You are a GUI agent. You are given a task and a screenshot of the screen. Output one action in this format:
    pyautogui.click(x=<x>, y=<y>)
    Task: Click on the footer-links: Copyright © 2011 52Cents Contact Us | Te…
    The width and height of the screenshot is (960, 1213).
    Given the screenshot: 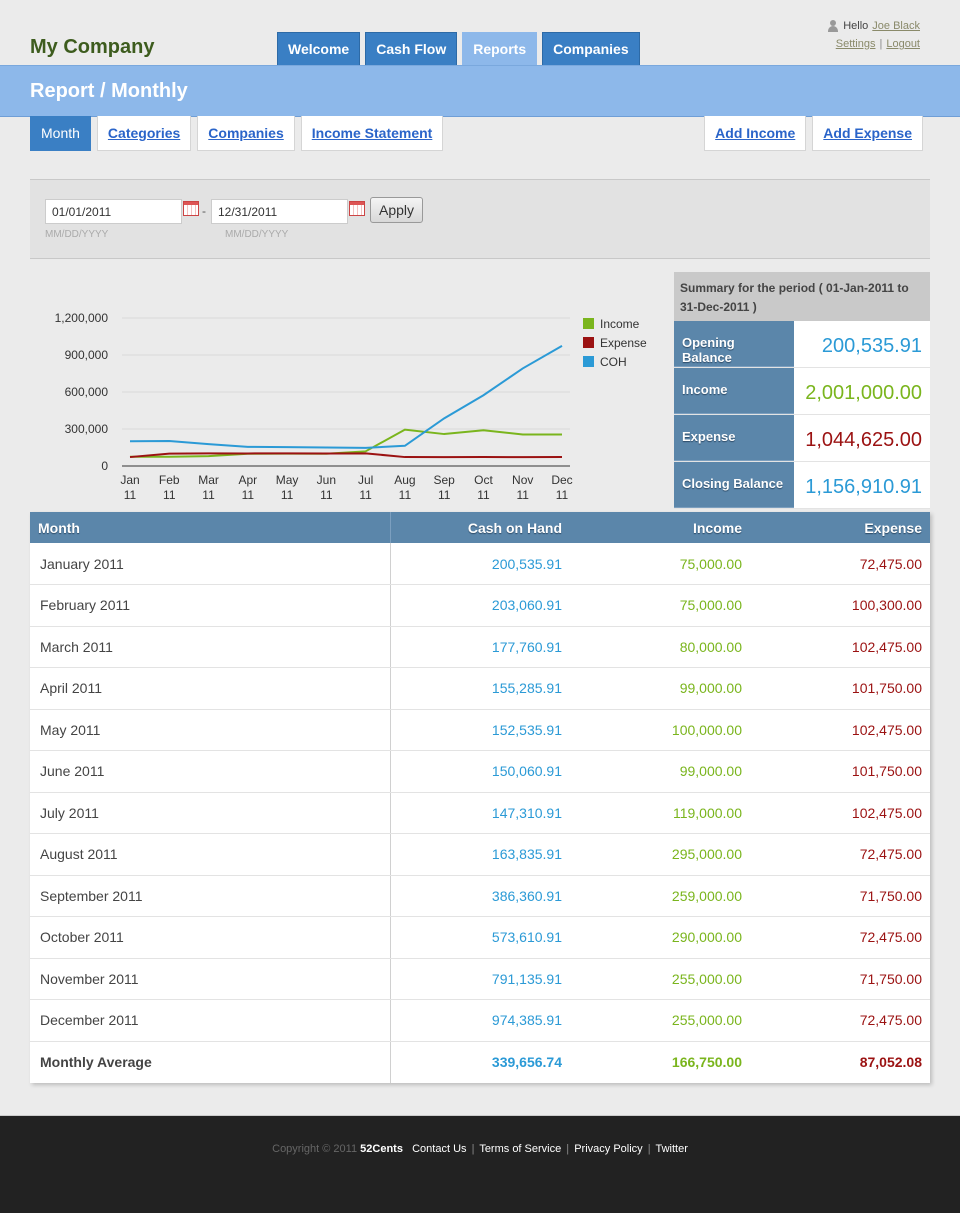 What is the action you would take?
    pyautogui.click(x=480, y=1149)
    